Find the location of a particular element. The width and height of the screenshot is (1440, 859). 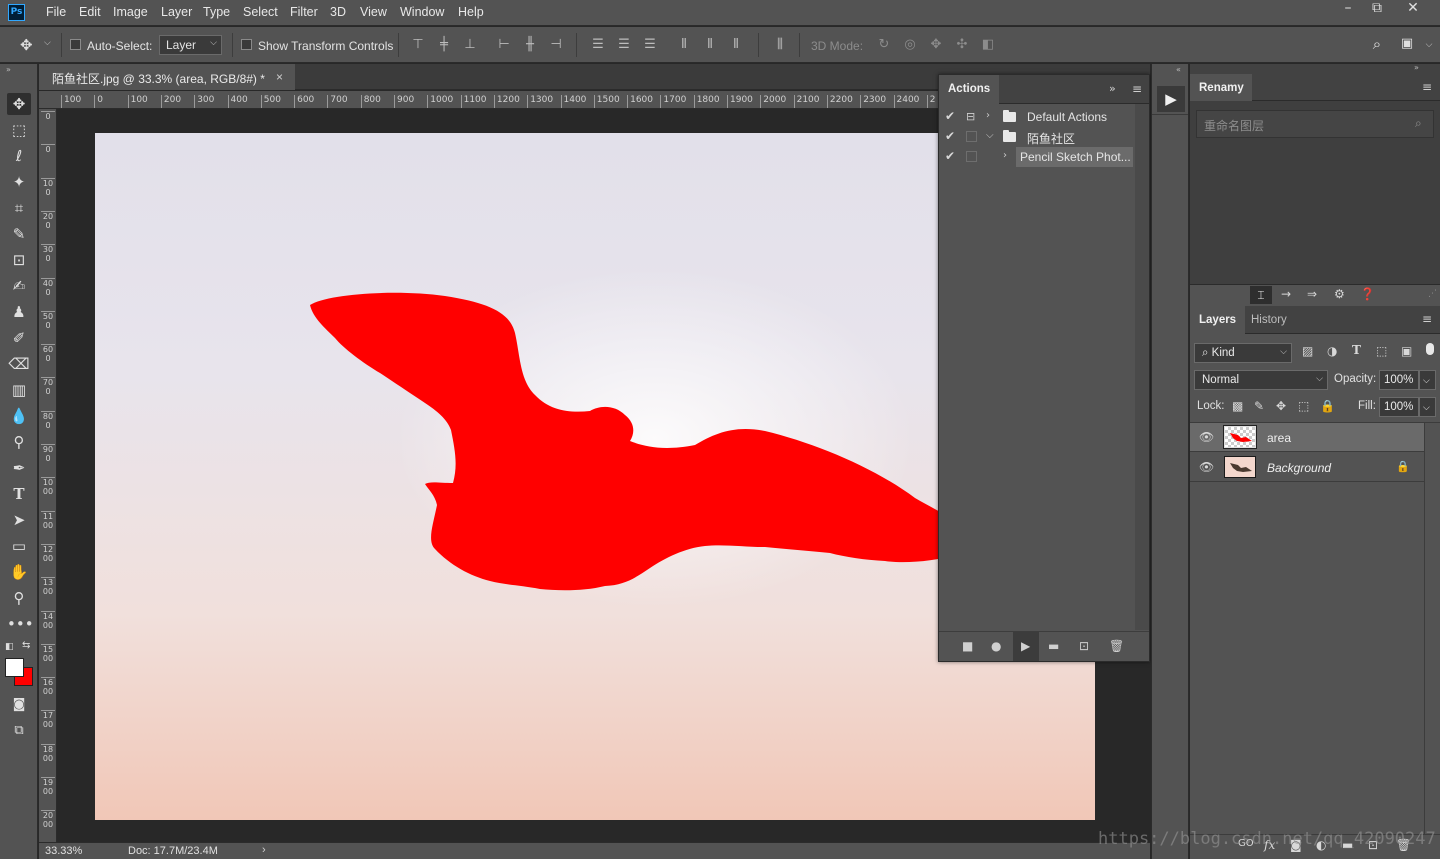

auto-align-layers-icon: ⫼ is located at coordinates (780, 45).